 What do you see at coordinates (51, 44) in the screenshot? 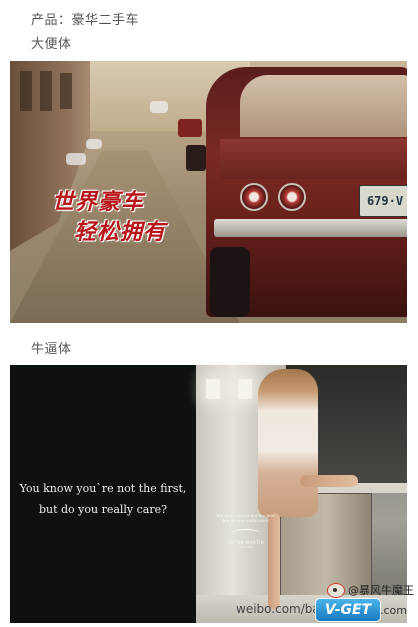
I see `style1-caption: 大便体` at bounding box center [51, 44].